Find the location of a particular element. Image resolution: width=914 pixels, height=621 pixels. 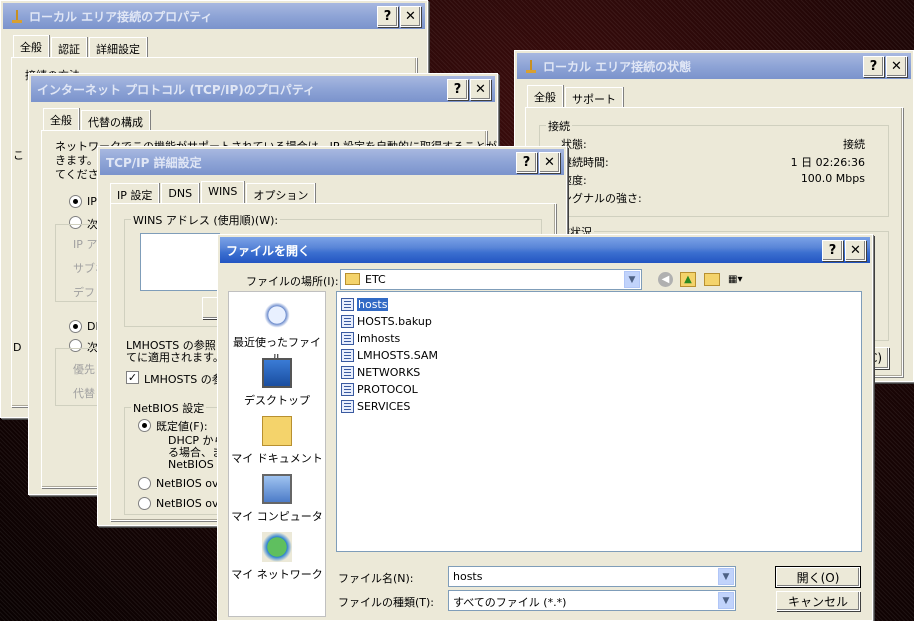

partial-label: こ is located at coordinates (18, 155).